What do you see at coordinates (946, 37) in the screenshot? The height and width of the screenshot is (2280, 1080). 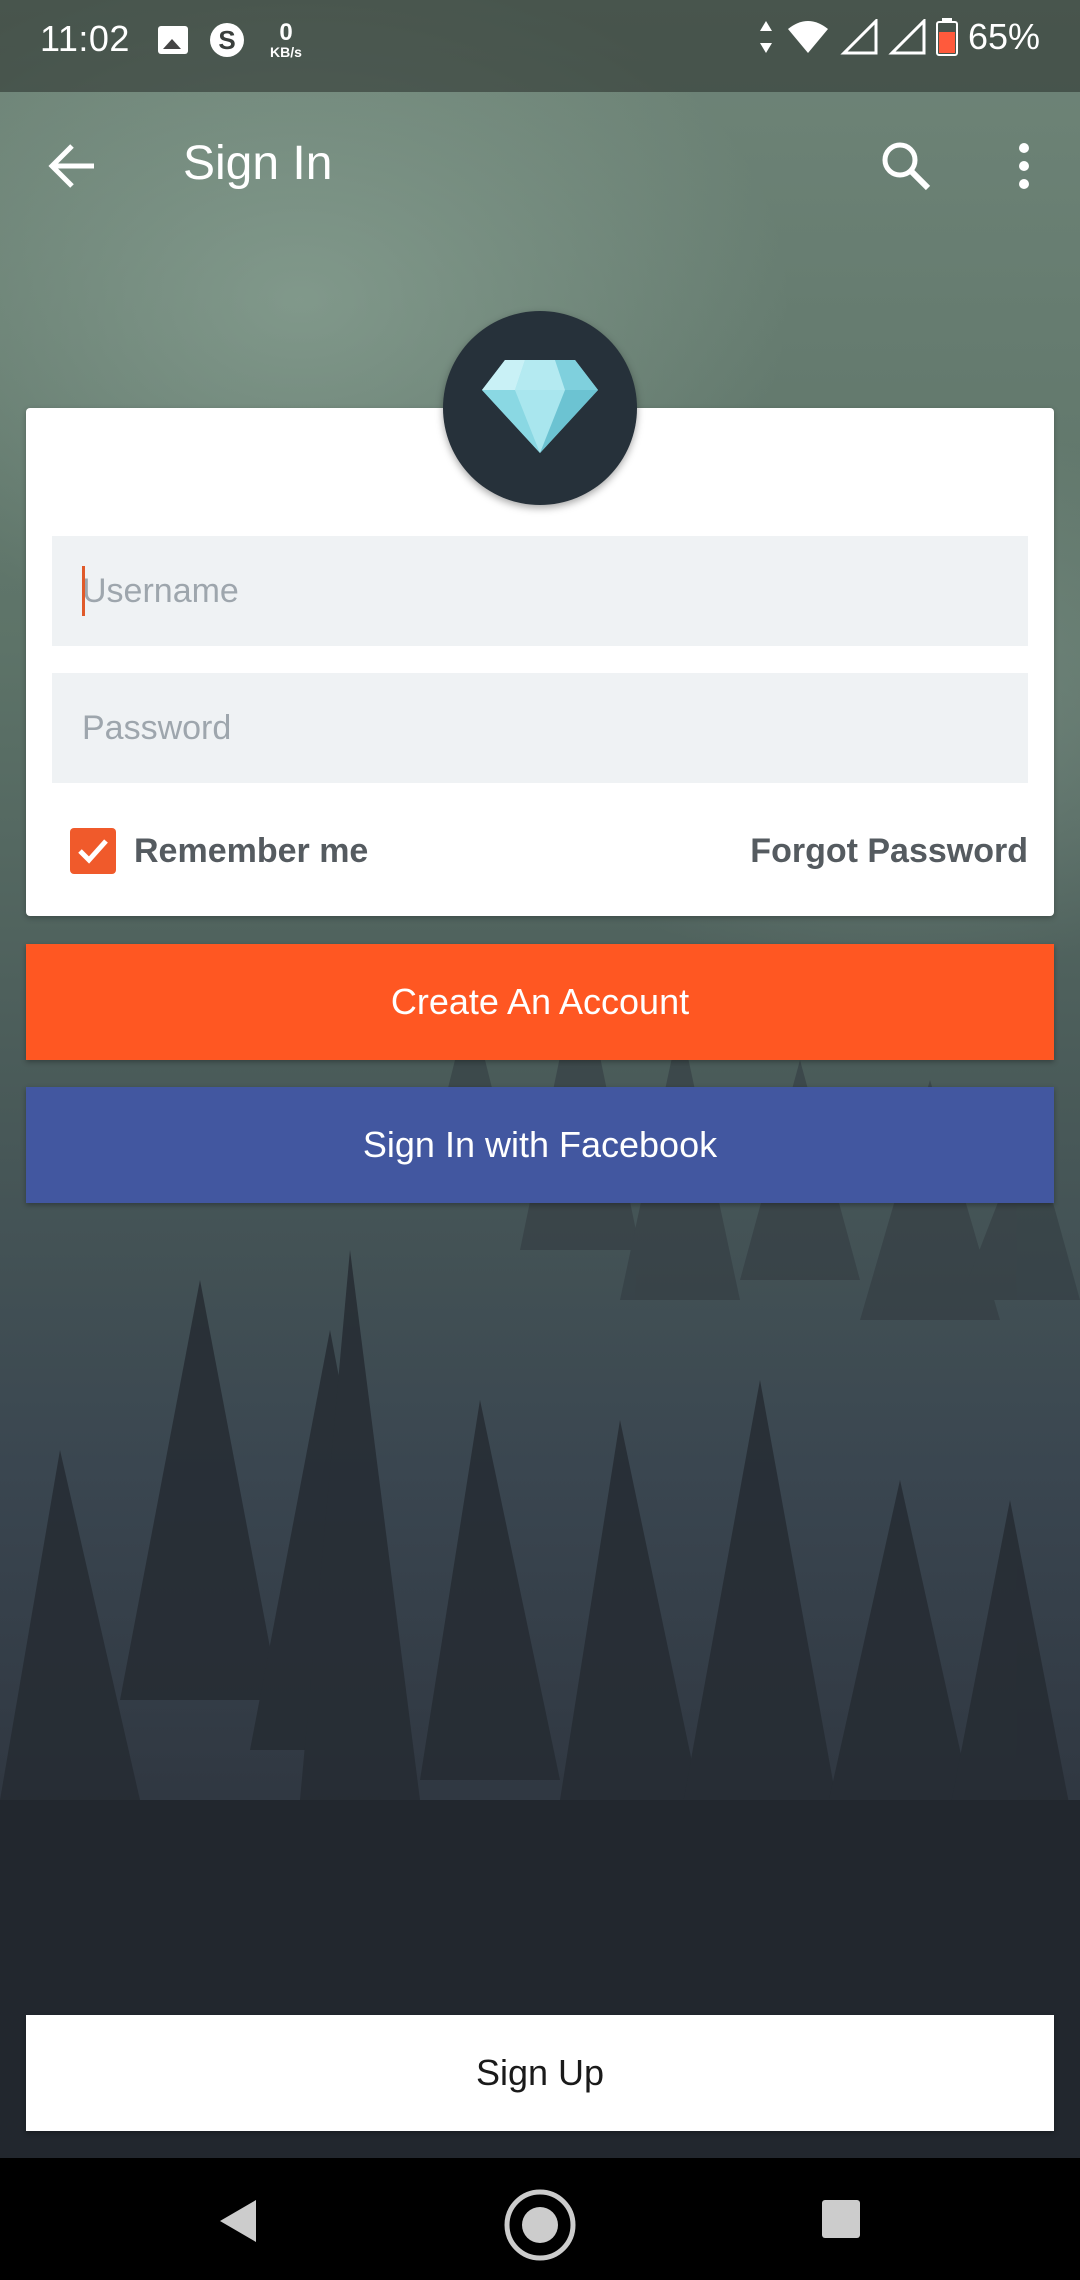 I see `battery-icon` at bounding box center [946, 37].